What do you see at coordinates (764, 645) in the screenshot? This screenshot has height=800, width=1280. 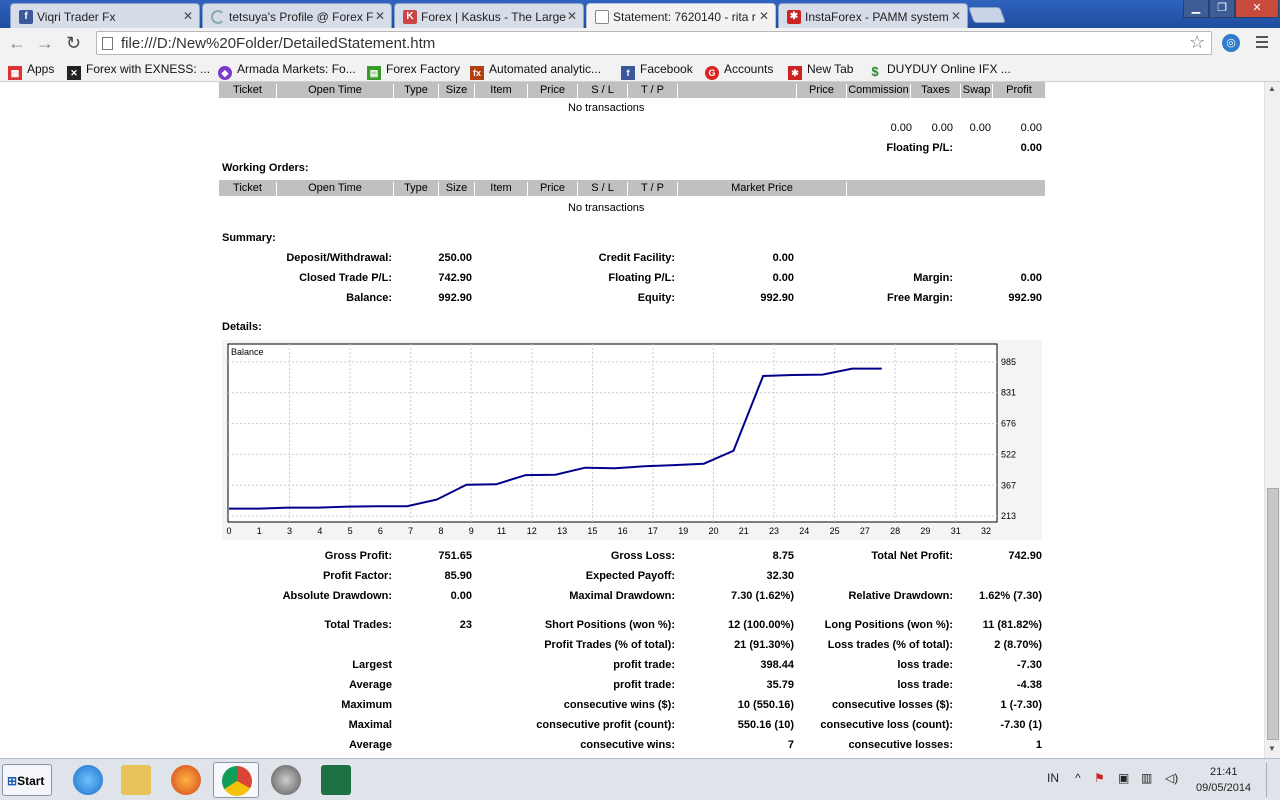 I see `profit-trades-value: 21 (91.30%)` at bounding box center [764, 645].